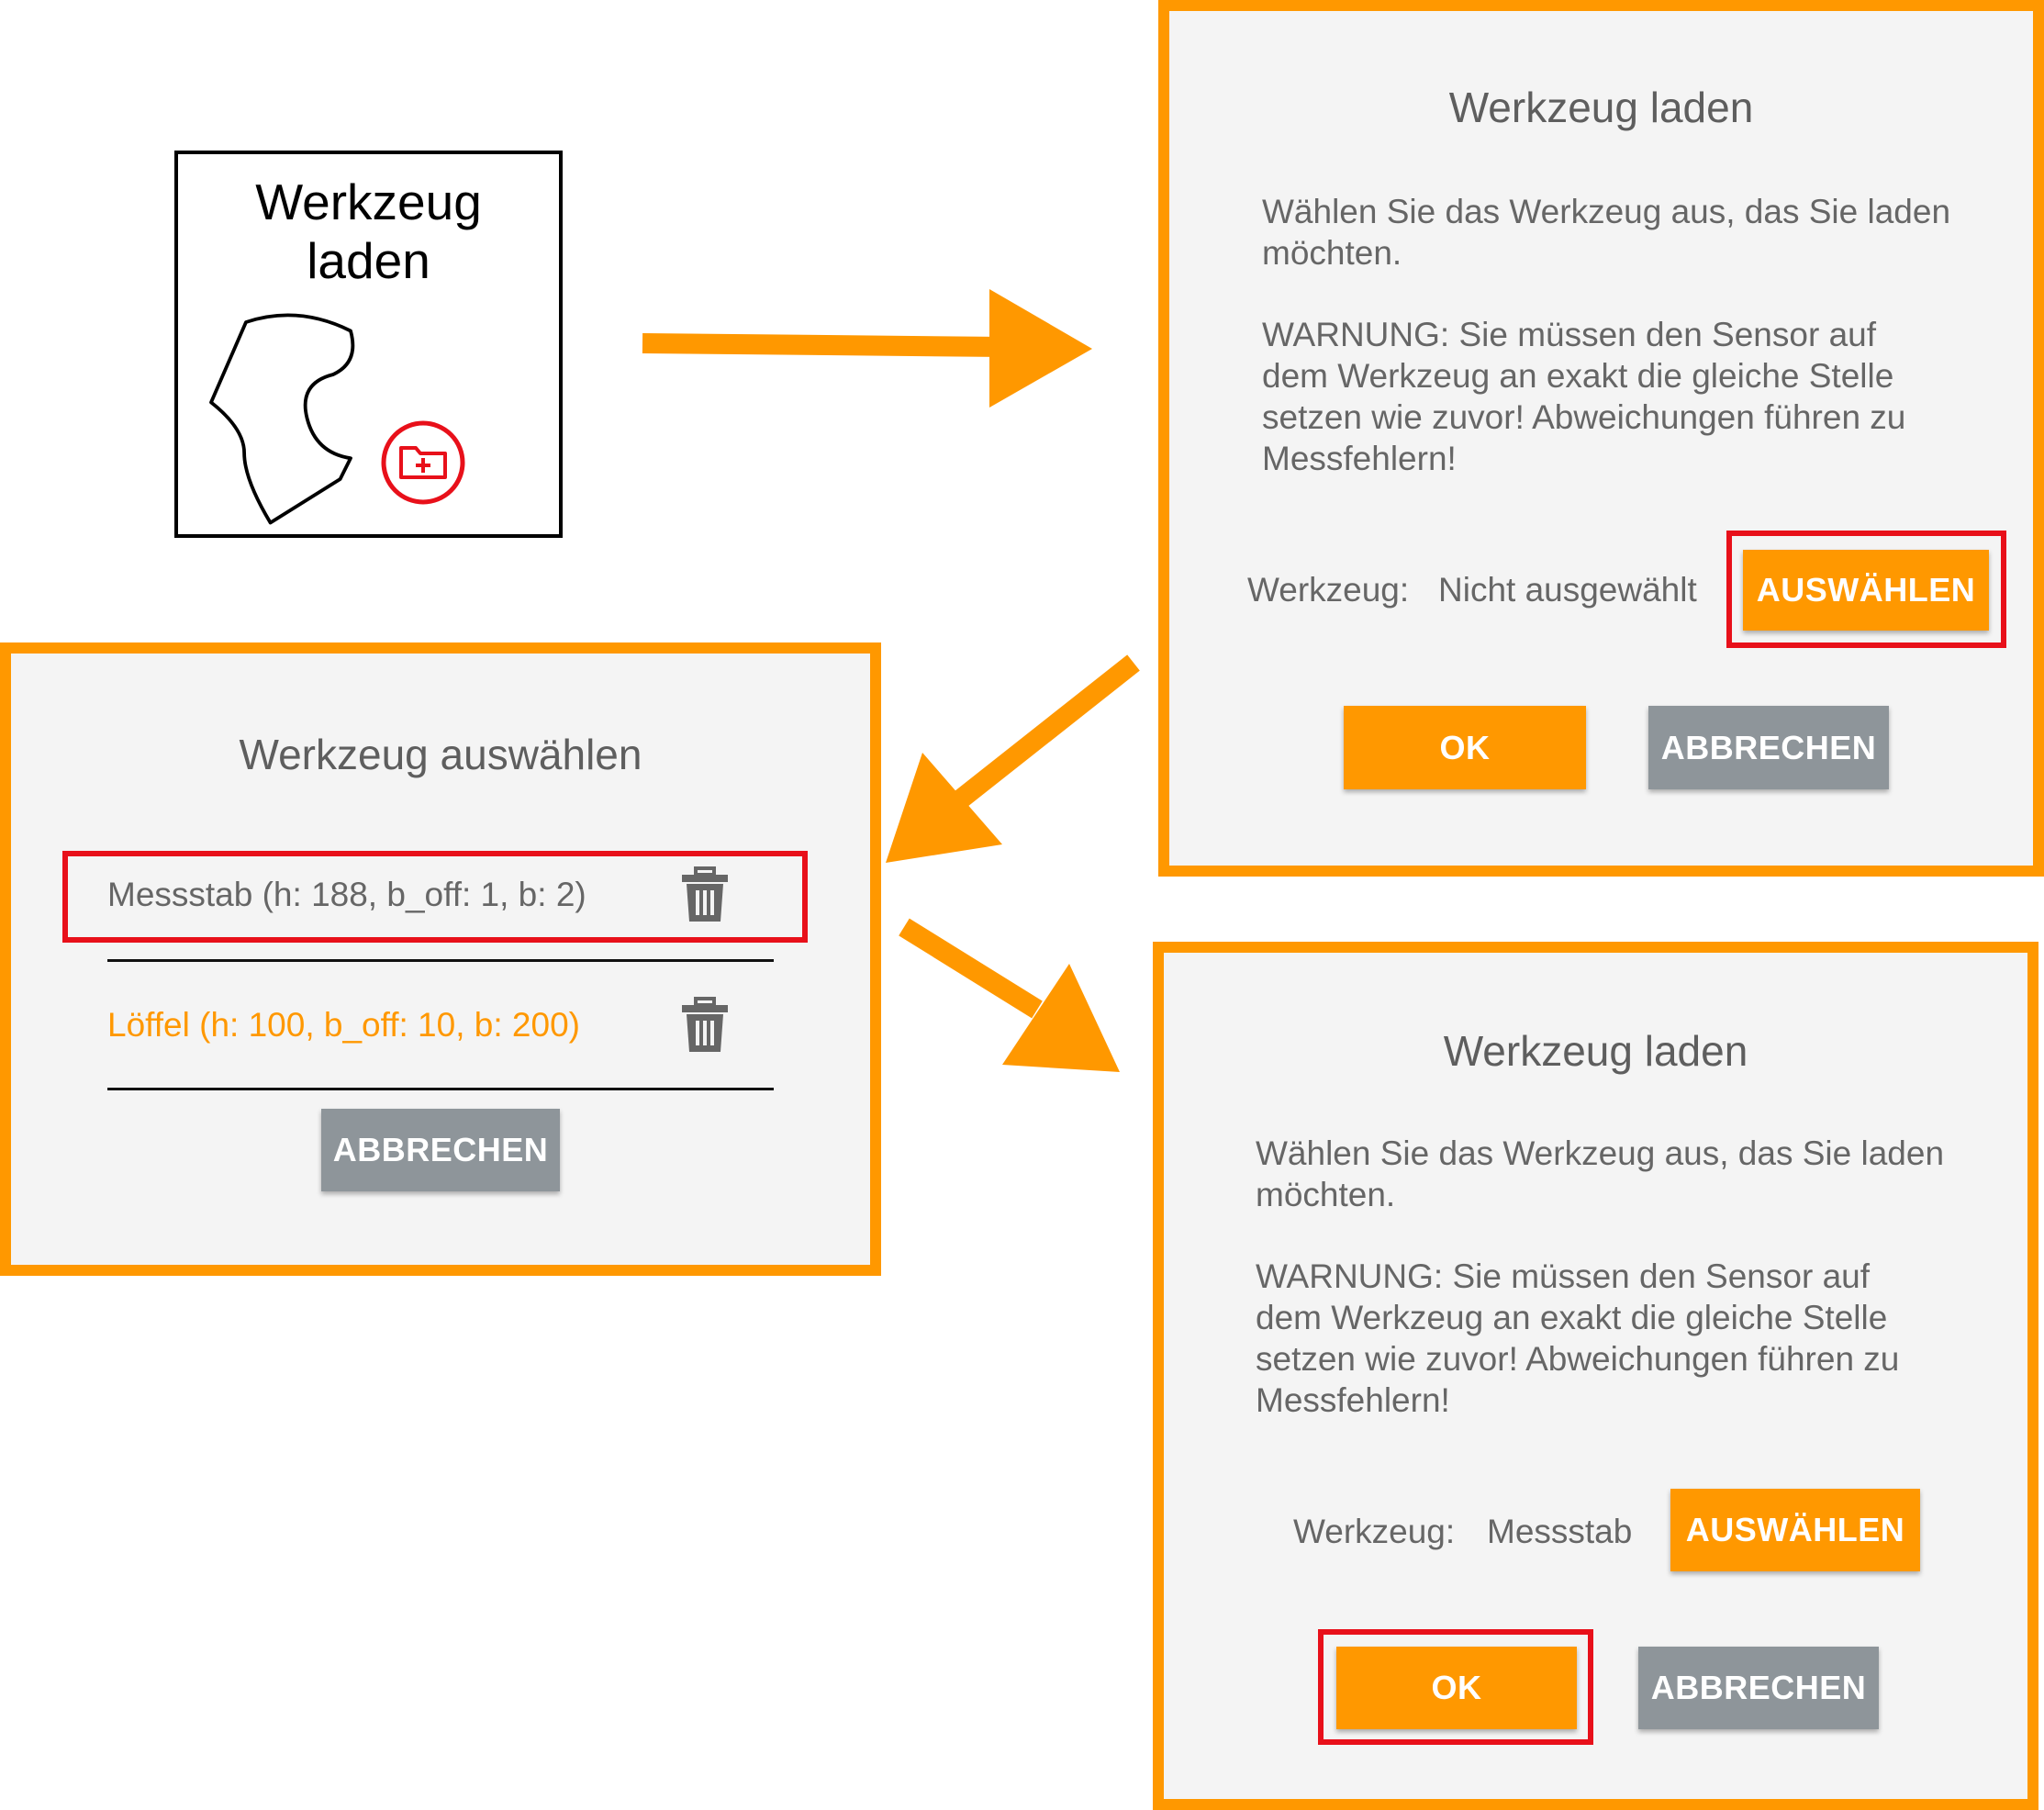  Describe the element at coordinates (1795, 1530) in the screenshot. I see `select-tool-button: AUSWÄHLEN` at that location.